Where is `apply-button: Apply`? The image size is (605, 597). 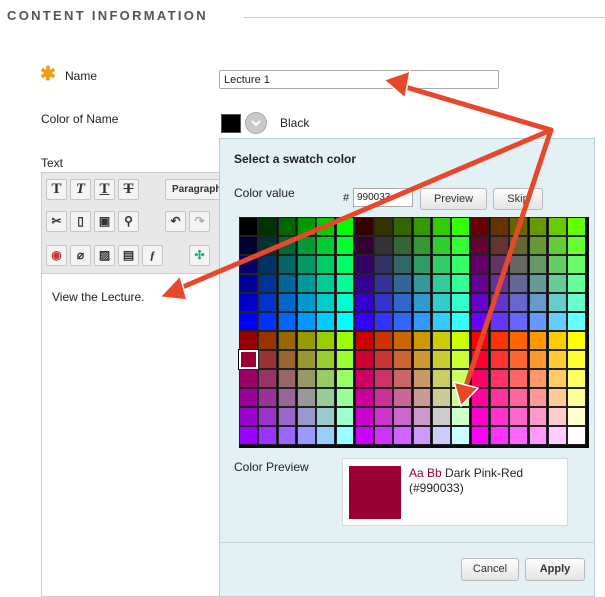 apply-button: Apply is located at coordinates (555, 569).